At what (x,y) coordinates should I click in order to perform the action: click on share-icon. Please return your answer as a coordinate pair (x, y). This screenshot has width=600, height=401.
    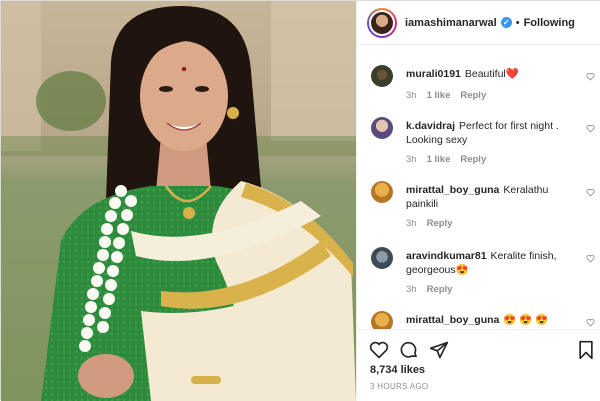
    Looking at the image, I should click on (439, 350).